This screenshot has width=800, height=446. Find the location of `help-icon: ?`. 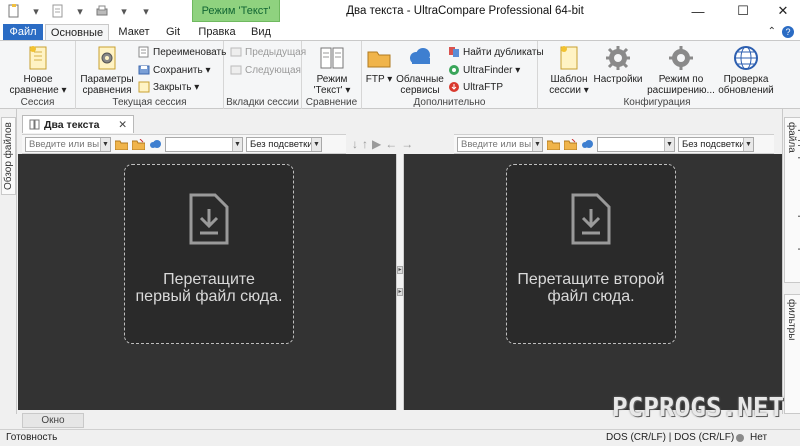

help-icon: ? is located at coordinates (788, 32).